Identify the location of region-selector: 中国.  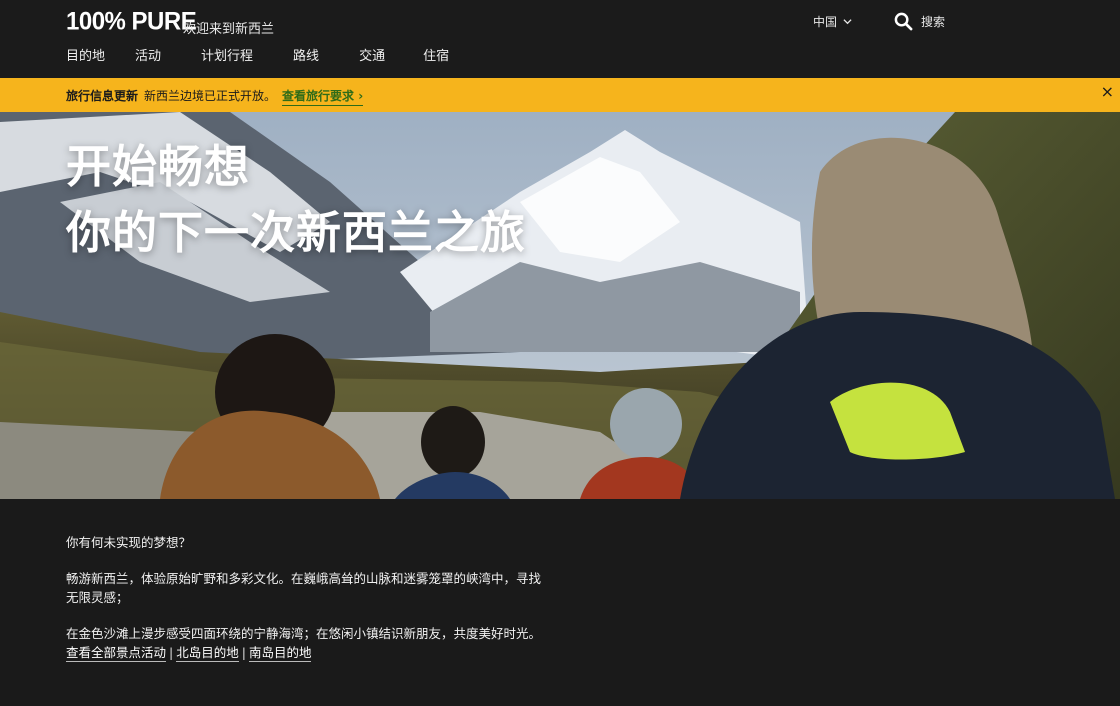
(832, 21).